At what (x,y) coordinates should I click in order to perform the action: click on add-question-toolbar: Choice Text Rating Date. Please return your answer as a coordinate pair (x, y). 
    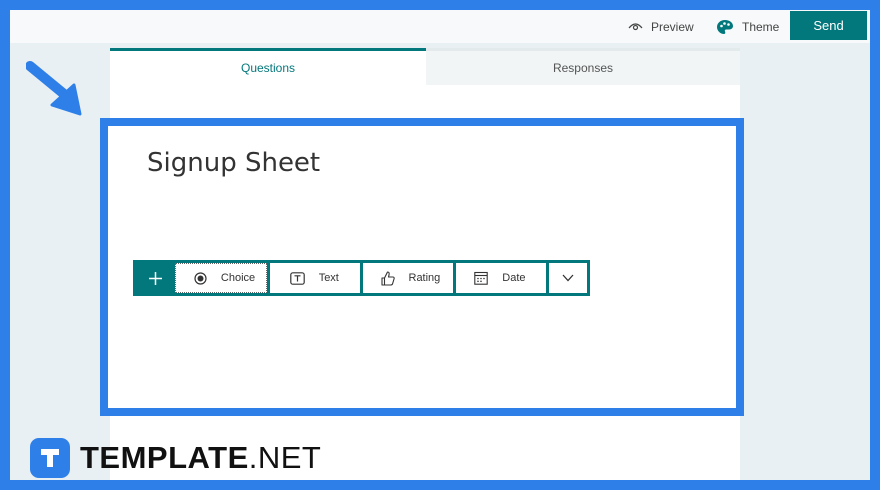
    Looking at the image, I should click on (361, 278).